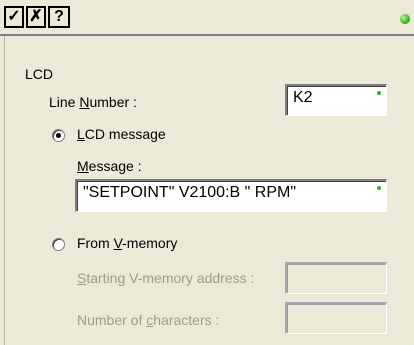 This screenshot has height=345, width=414. I want to click on num-chars-field, so click(336, 318).